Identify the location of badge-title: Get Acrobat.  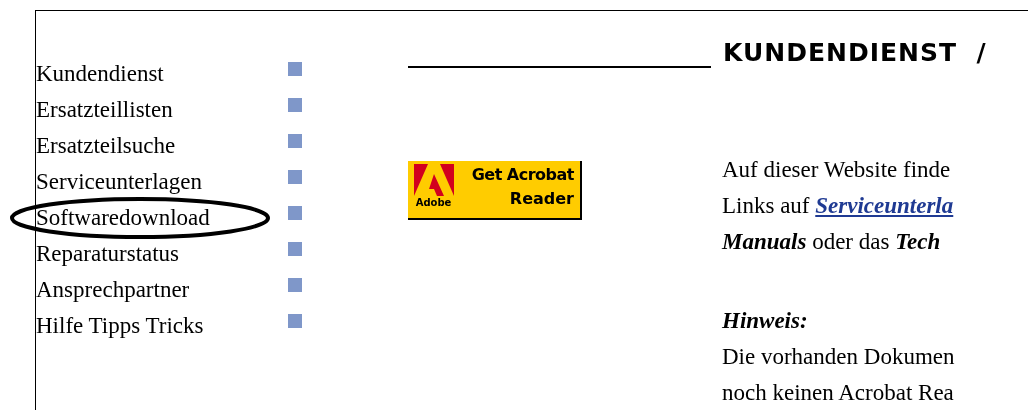
(522, 174).